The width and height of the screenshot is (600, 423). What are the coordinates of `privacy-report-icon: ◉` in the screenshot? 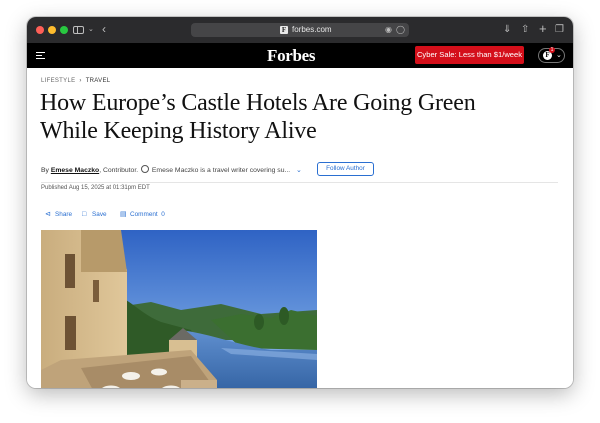 It's located at (388, 30).